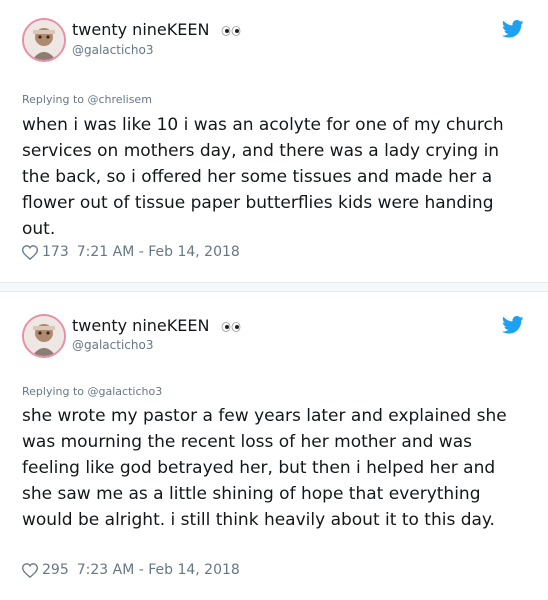 The image size is (548, 600). What do you see at coordinates (87, 99) in the screenshot?
I see `replying-to: Replying to @chrelisem` at bounding box center [87, 99].